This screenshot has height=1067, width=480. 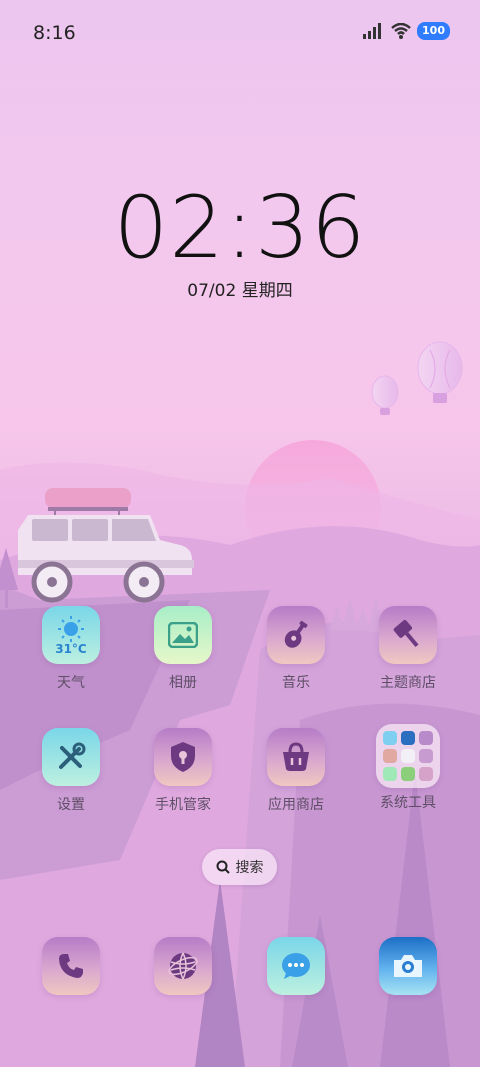 What do you see at coordinates (183, 805) in the screenshot?
I see `app-label: 手机管家` at bounding box center [183, 805].